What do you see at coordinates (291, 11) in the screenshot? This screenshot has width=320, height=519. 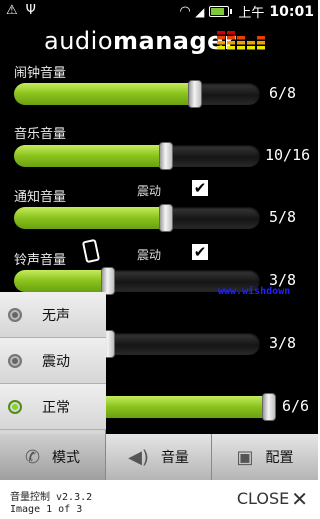 I see `clock: 10:01` at bounding box center [291, 11].